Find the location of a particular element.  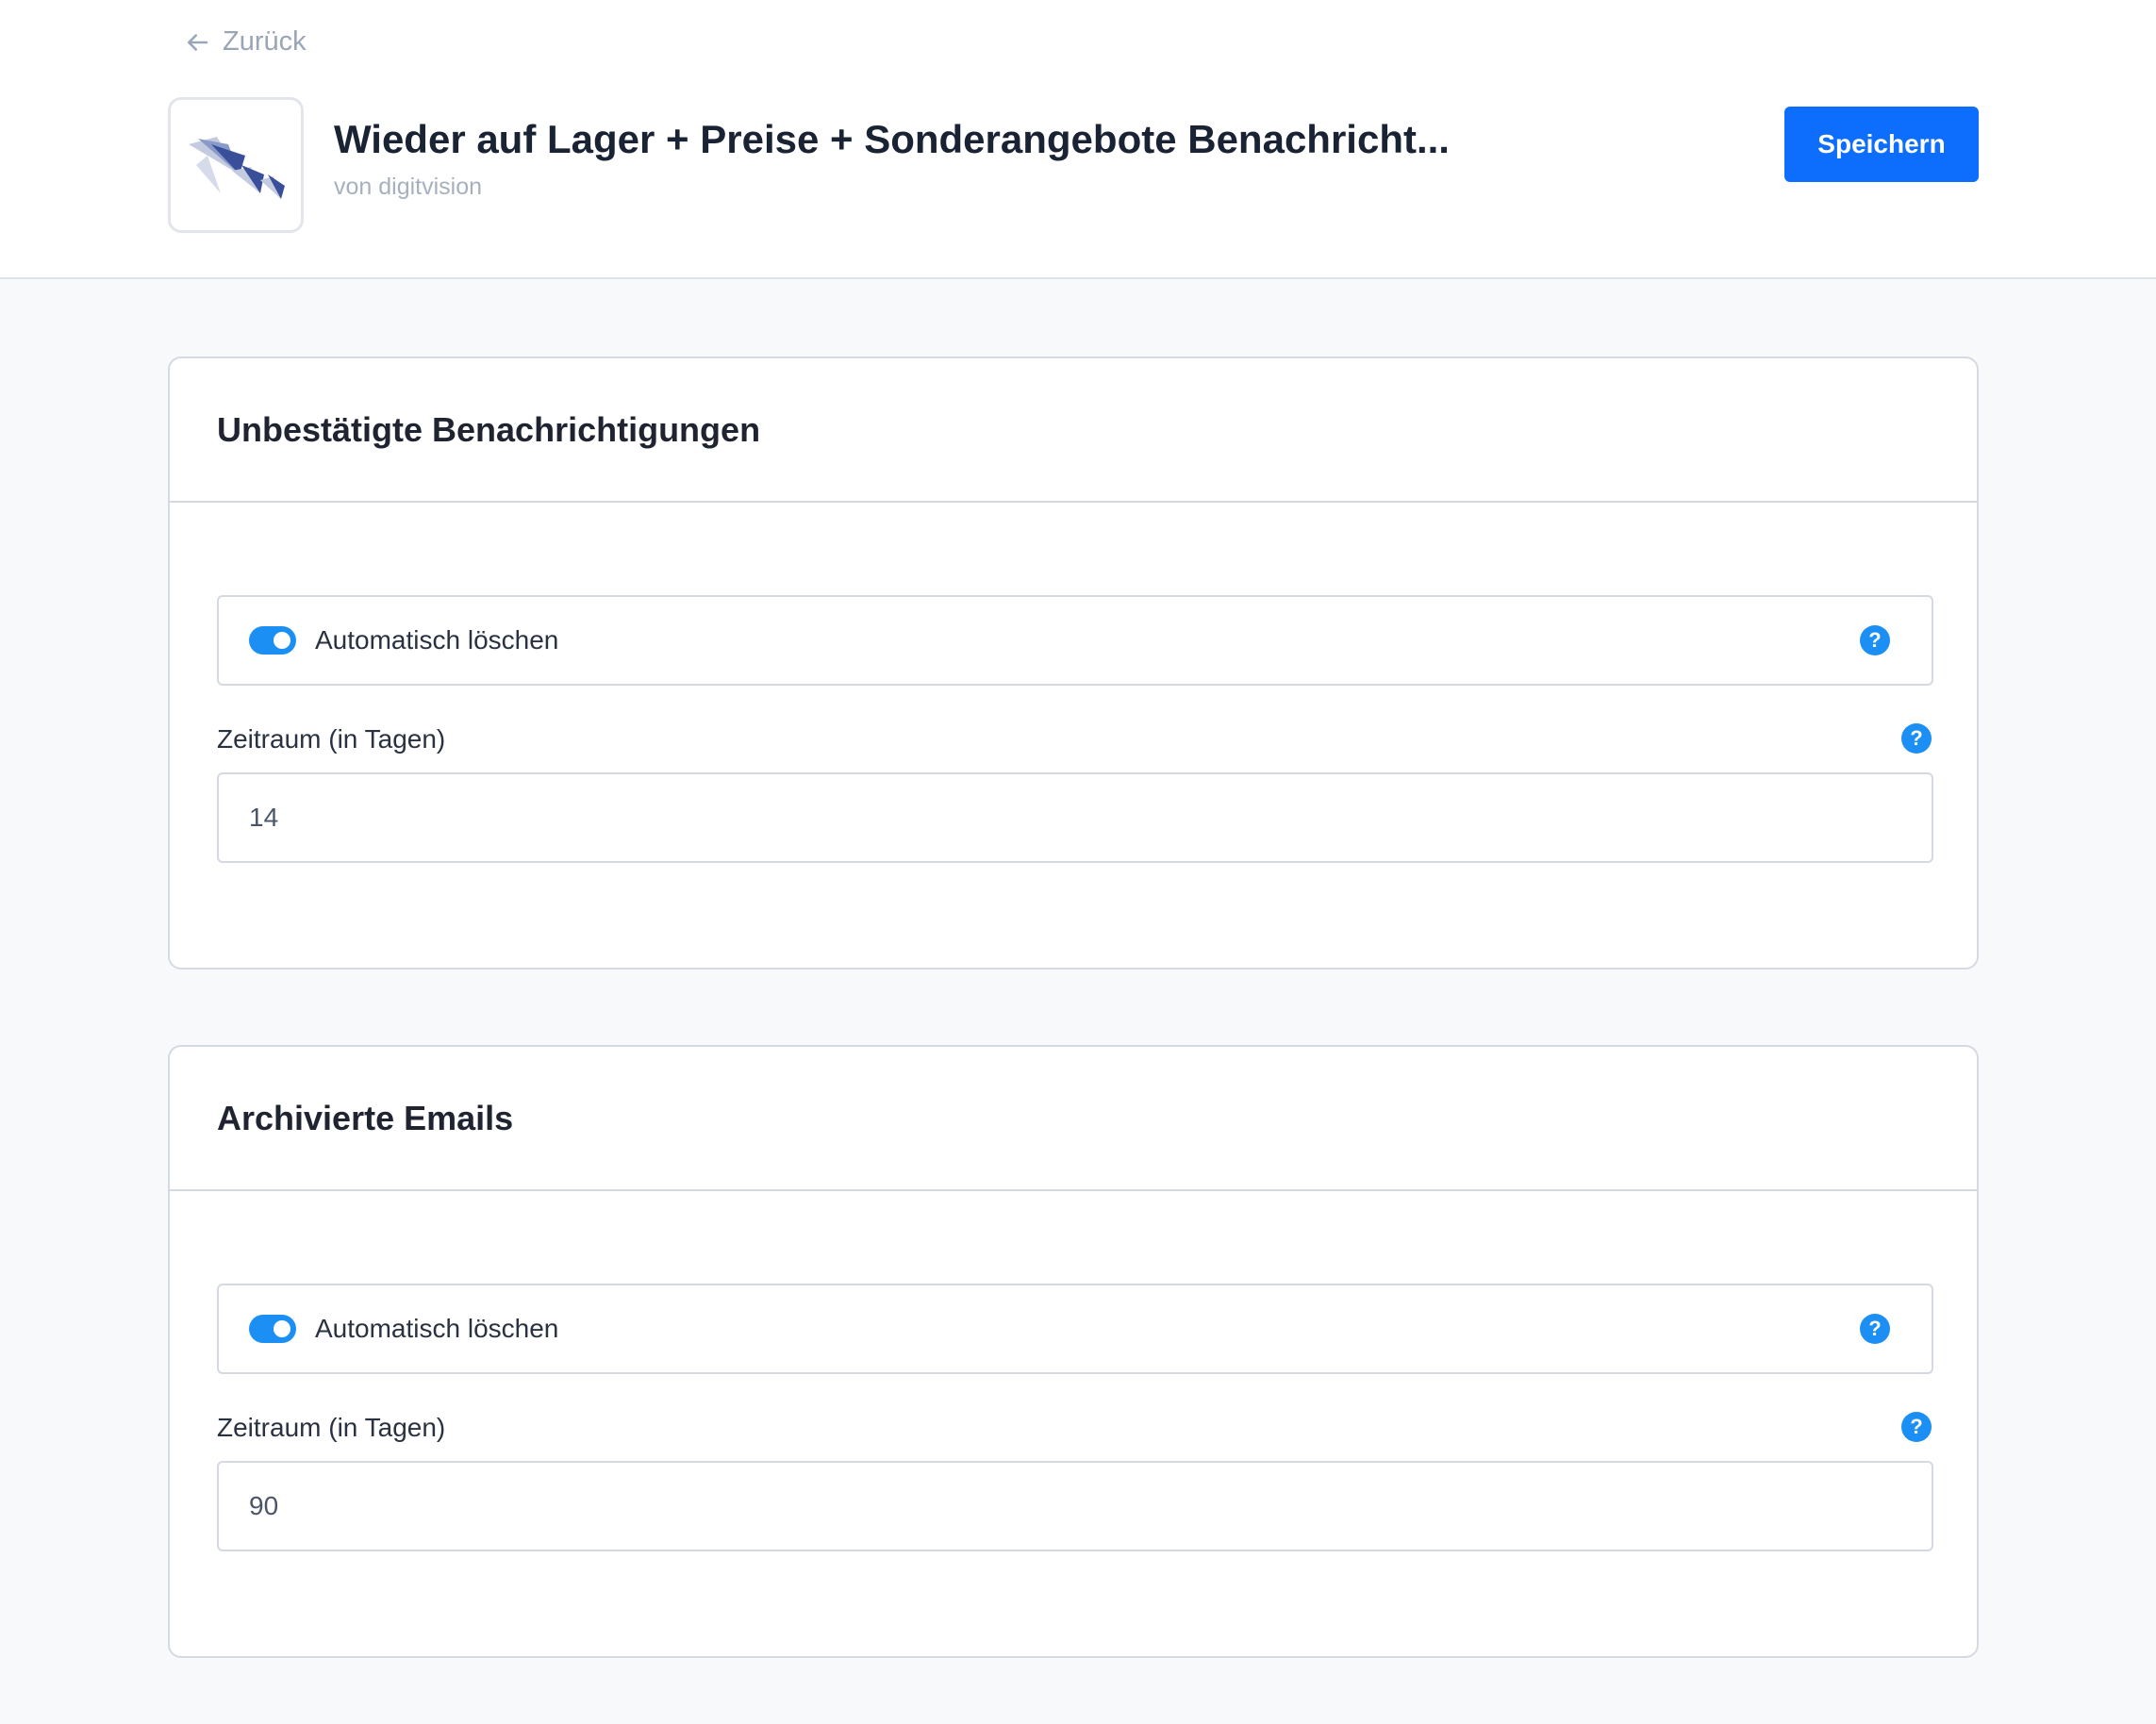

app-logo-icon is located at coordinates (236, 165).